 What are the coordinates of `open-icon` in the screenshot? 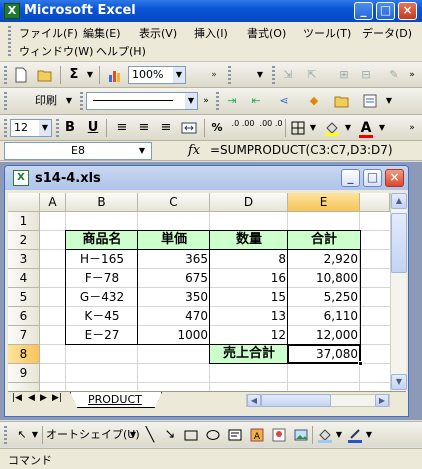 It's located at (45, 75).